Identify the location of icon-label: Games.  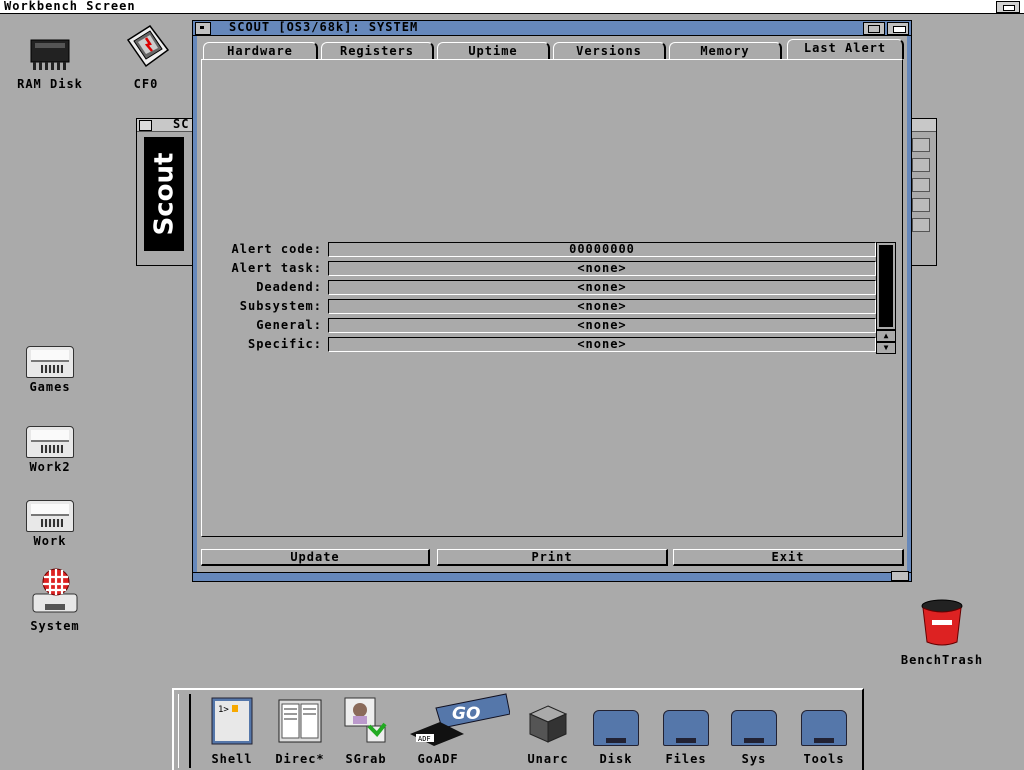
(50, 387).